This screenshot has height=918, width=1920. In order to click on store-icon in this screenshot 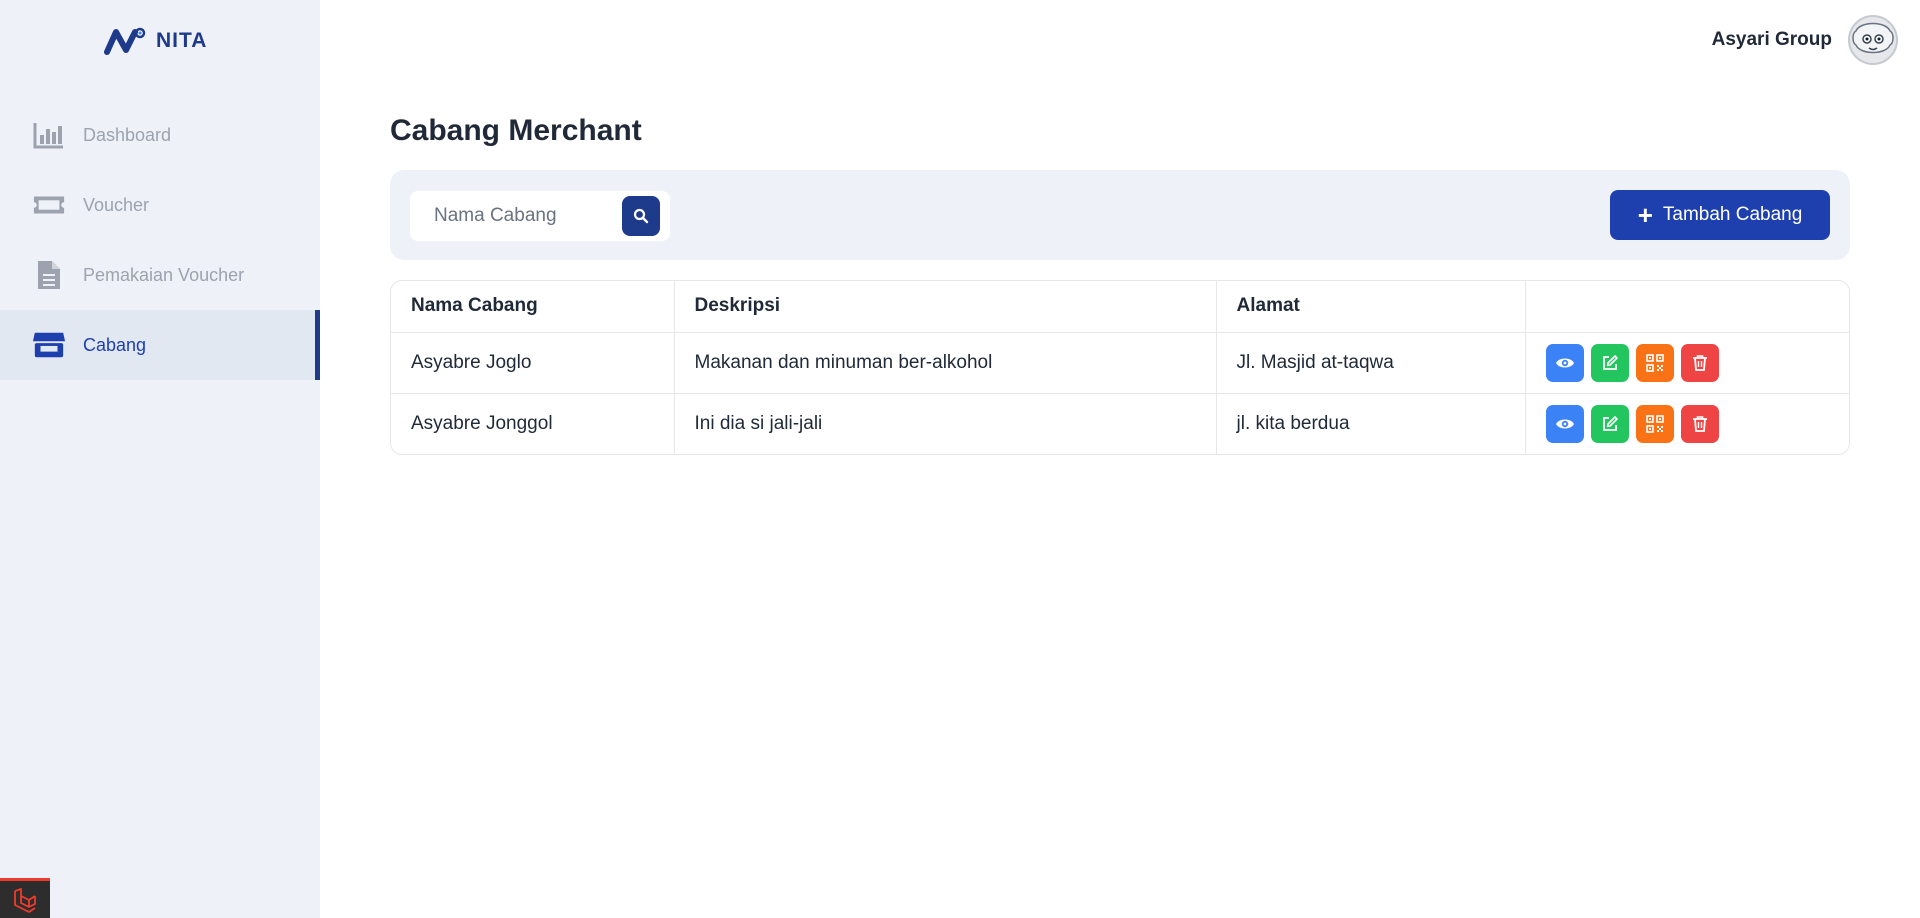, I will do `click(49, 345)`.